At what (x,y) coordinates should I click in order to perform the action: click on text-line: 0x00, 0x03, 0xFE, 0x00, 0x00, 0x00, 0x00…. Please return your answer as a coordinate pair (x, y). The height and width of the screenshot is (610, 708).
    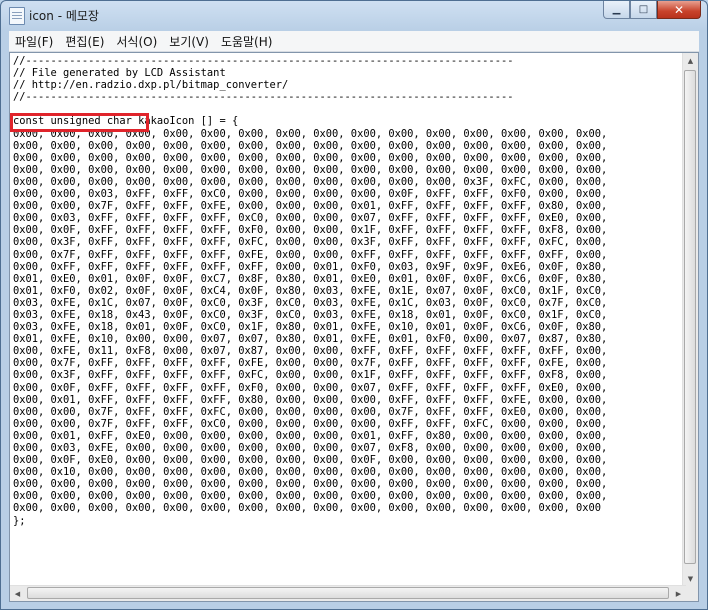
    Looking at the image, I should click on (310, 448).